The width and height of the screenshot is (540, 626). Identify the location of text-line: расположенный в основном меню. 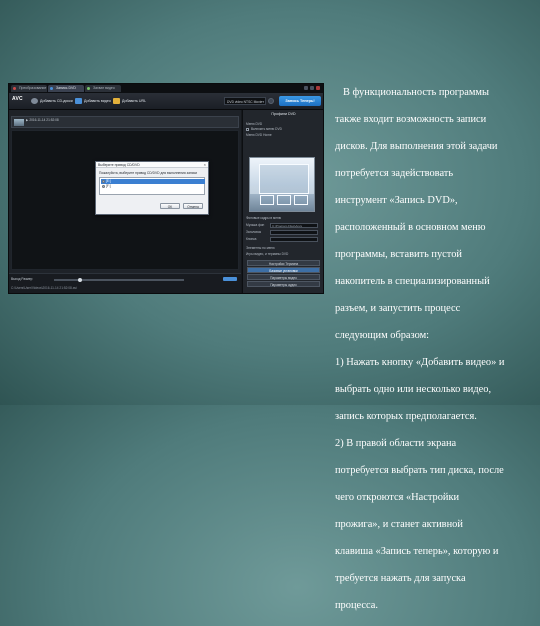
(410, 227).